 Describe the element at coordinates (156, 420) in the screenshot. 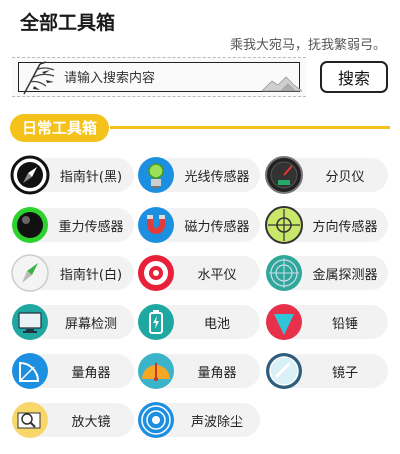

I see `sound-wave-icon` at that location.